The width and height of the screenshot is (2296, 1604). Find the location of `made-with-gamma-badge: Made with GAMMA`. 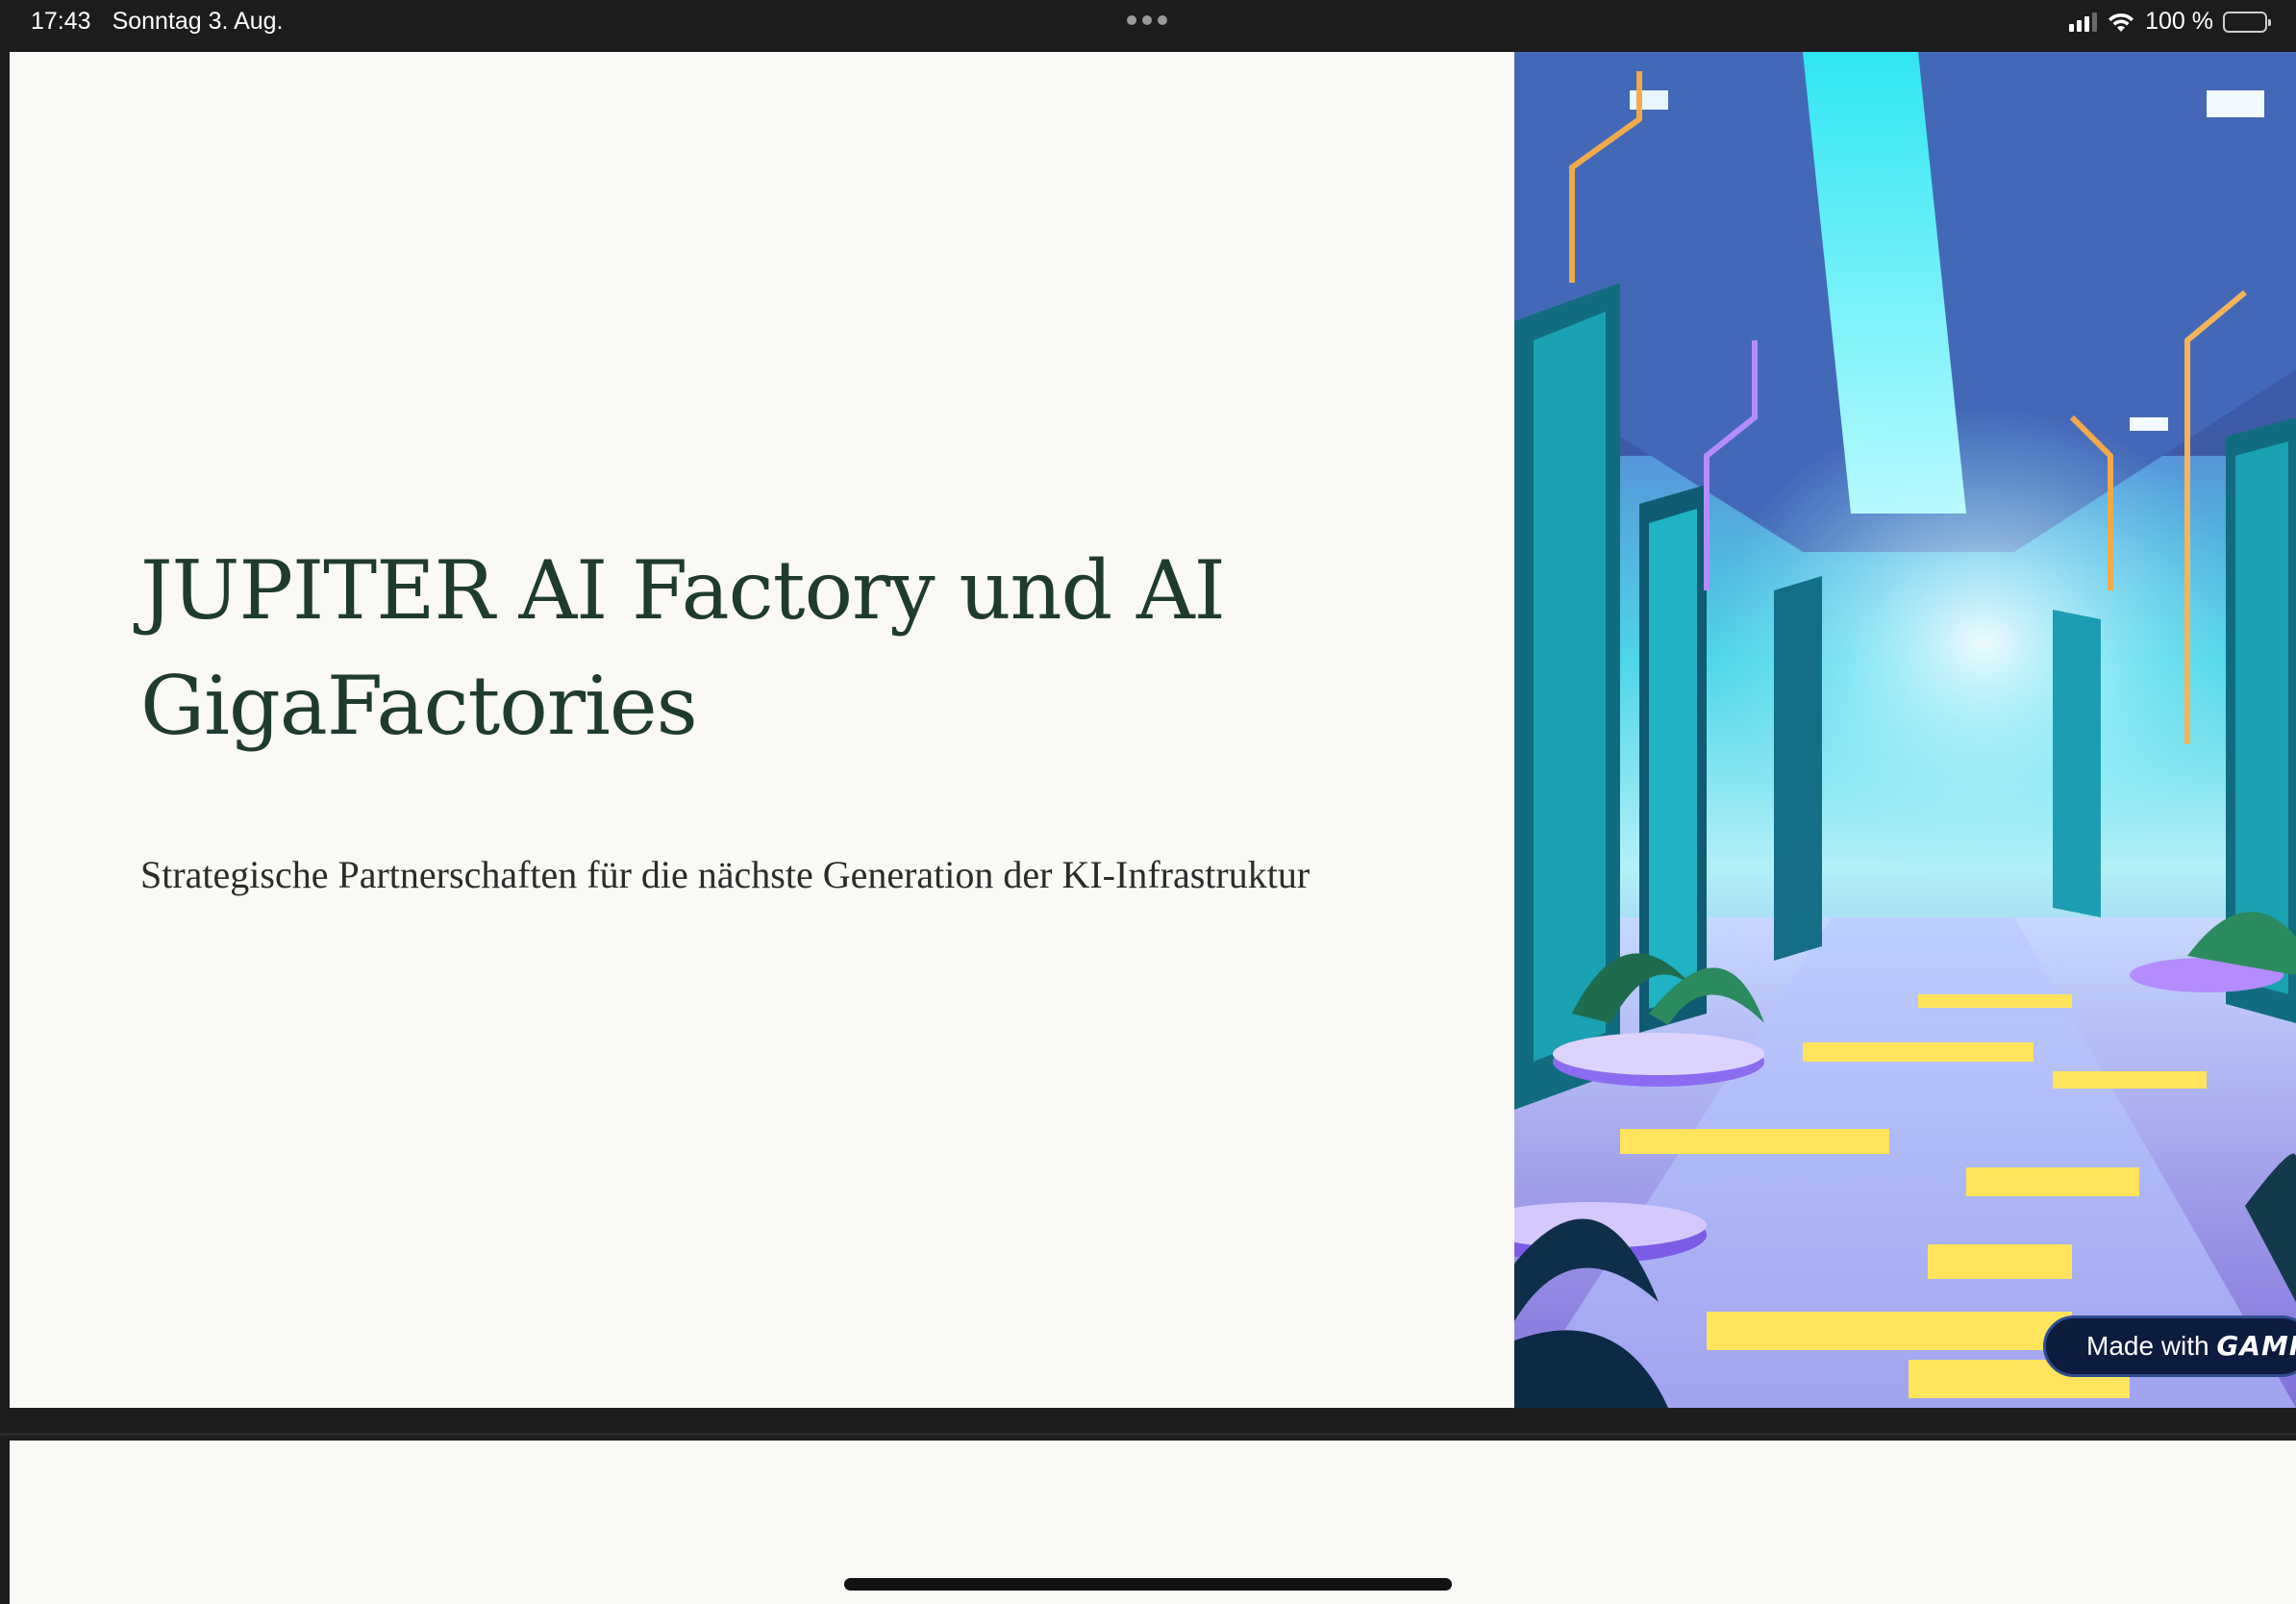

made-with-gamma-badge: Made with GAMMA is located at coordinates (2169, 1346).